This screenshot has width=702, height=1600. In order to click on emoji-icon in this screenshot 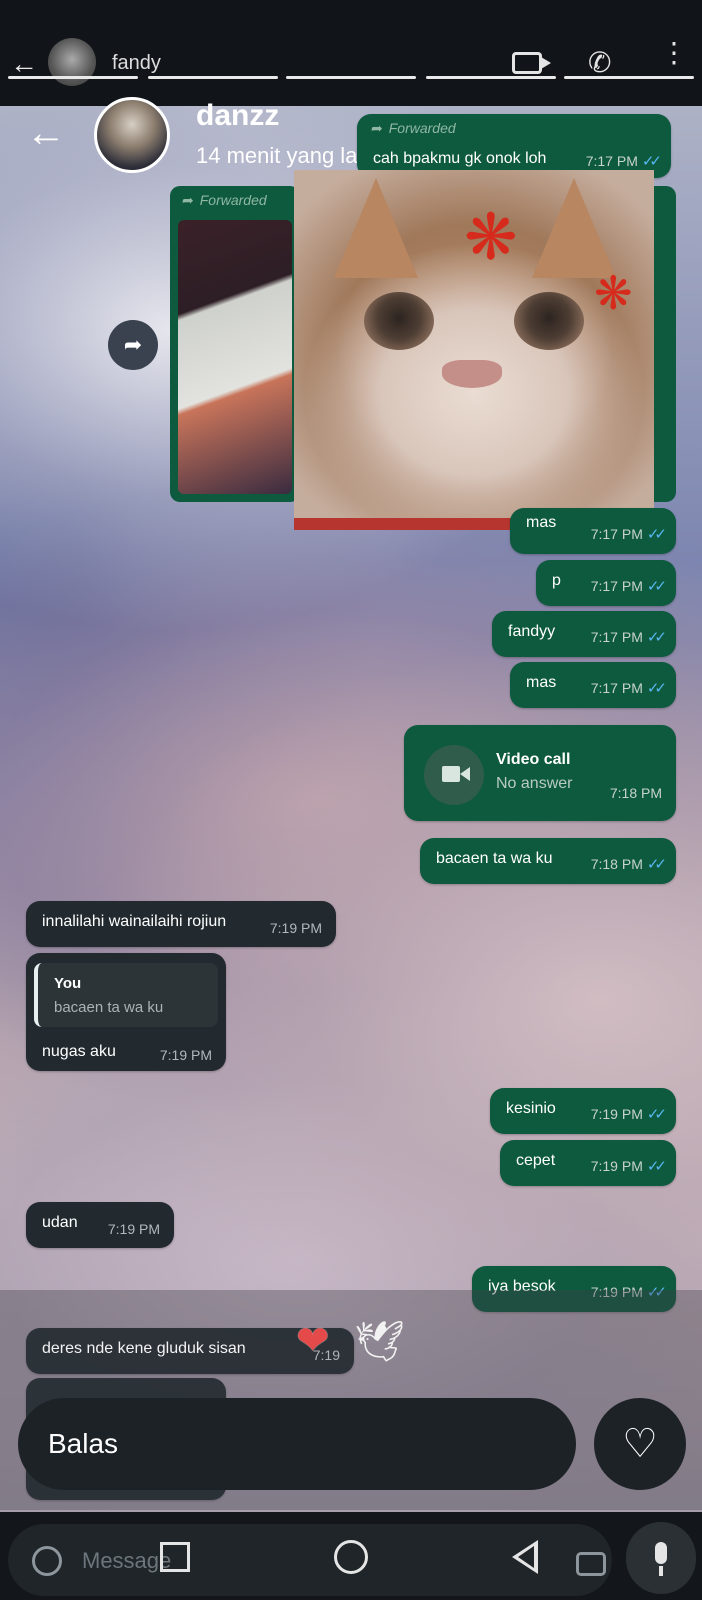, I will do `click(47, 1561)`.